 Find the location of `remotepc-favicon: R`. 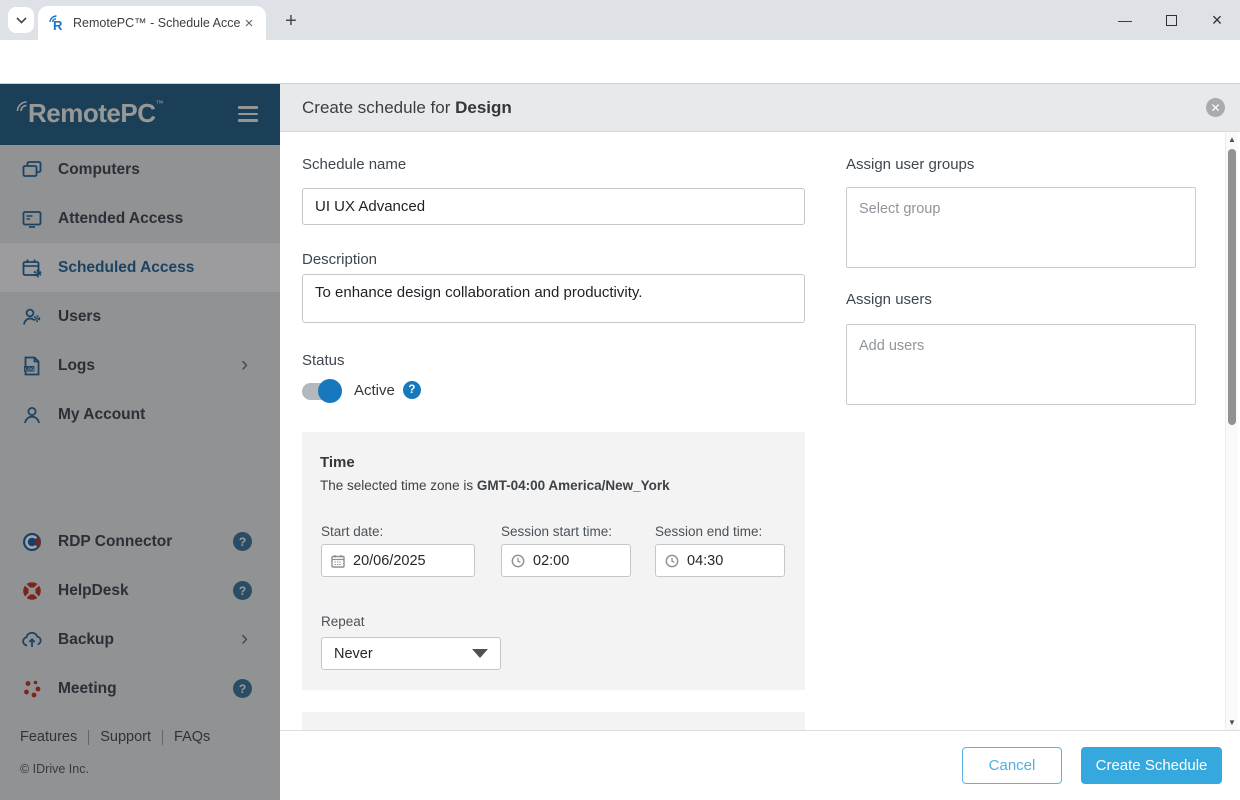

remotepc-favicon: R is located at coordinates (56, 23).